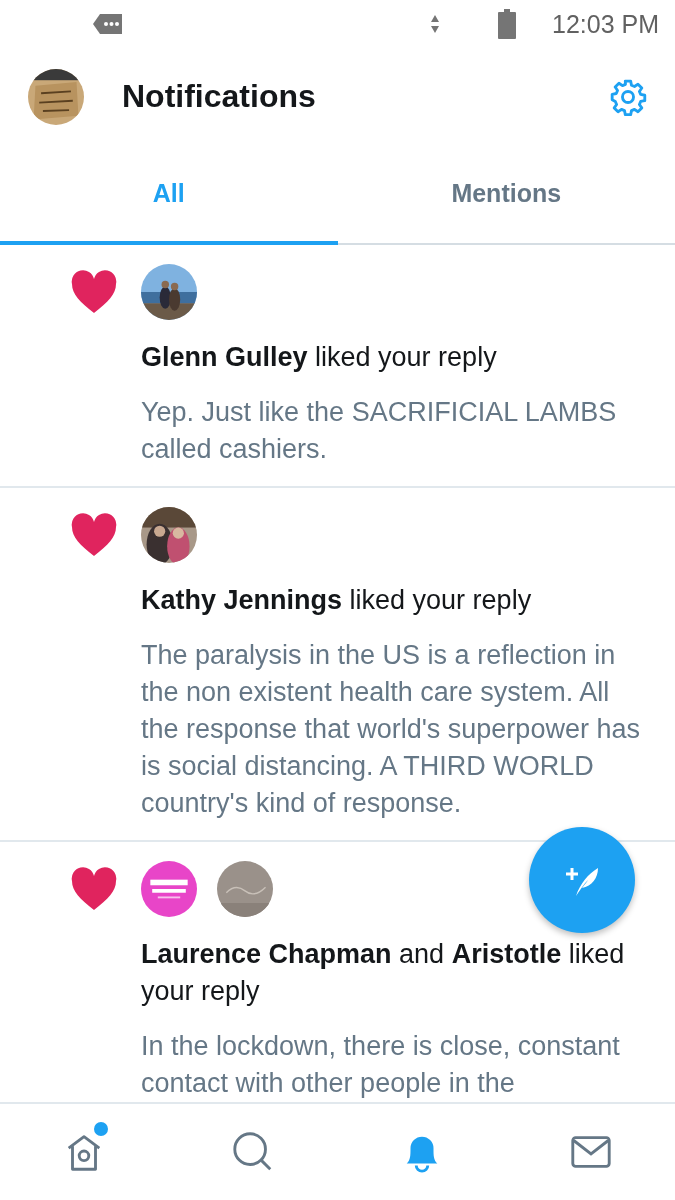 Image resolution: width=675 pixels, height=1200 pixels. I want to click on message-icon, so click(108, 24).